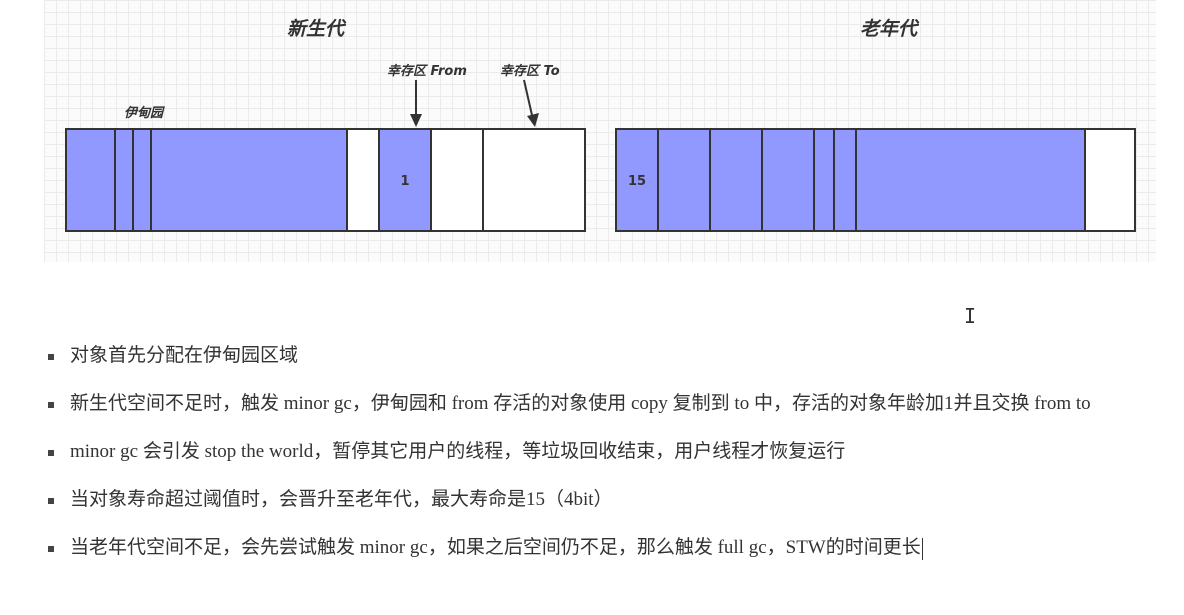 The width and height of the screenshot is (1184, 615). Describe the element at coordinates (970, 316) in the screenshot. I see `text-cursor-icon: I` at that location.